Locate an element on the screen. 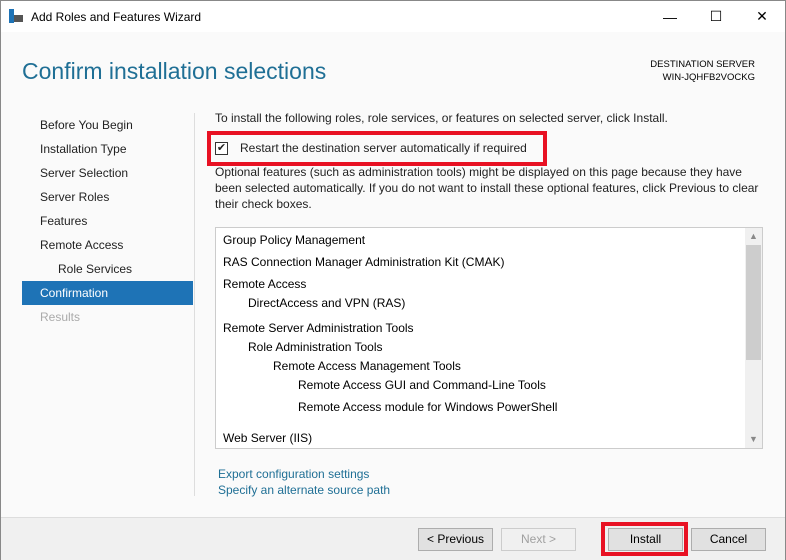 The width and height of the screenshot is (786, 560). close-button: ✕ is located at coordinates (762, 16).